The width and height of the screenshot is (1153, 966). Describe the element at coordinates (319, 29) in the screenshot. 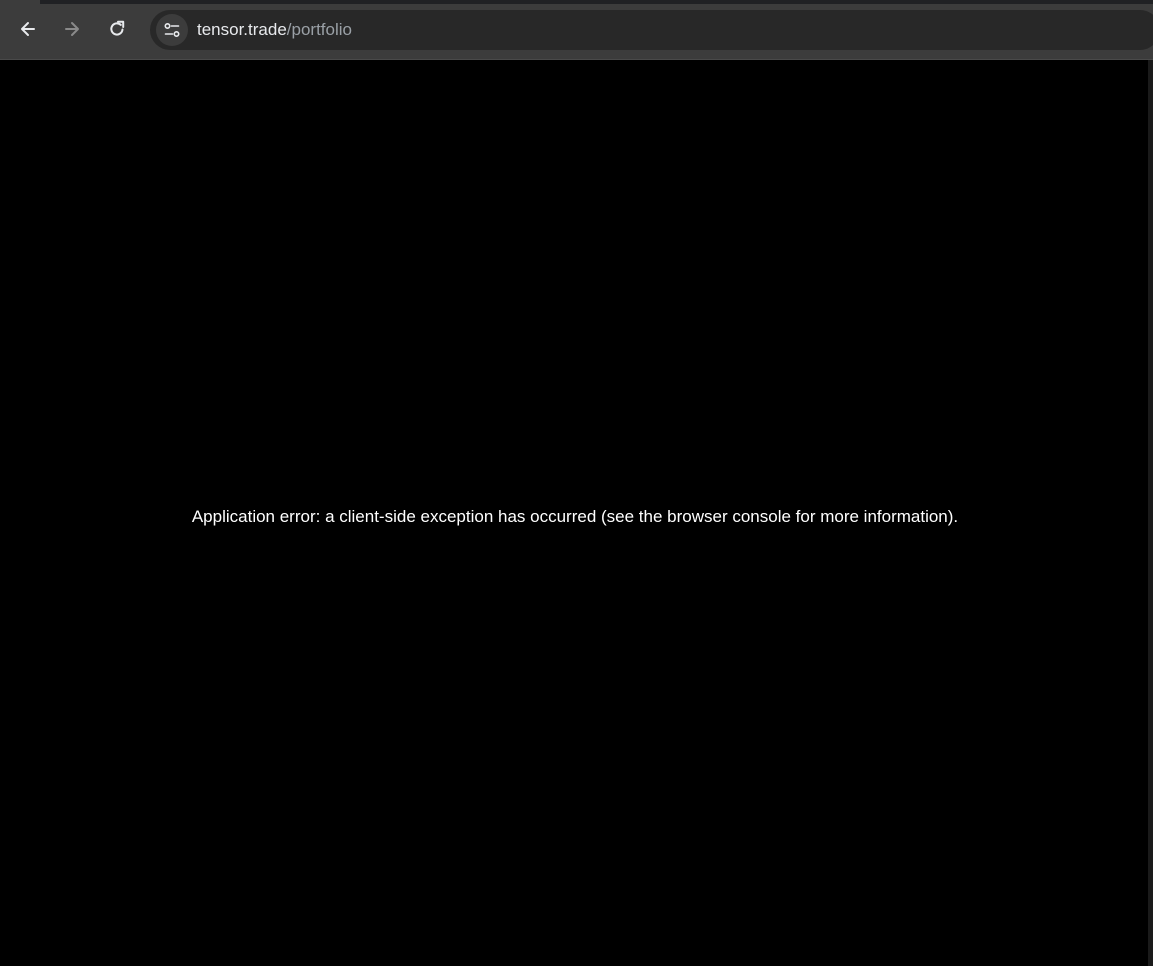

I see `url-path: /portfolio` at that location.